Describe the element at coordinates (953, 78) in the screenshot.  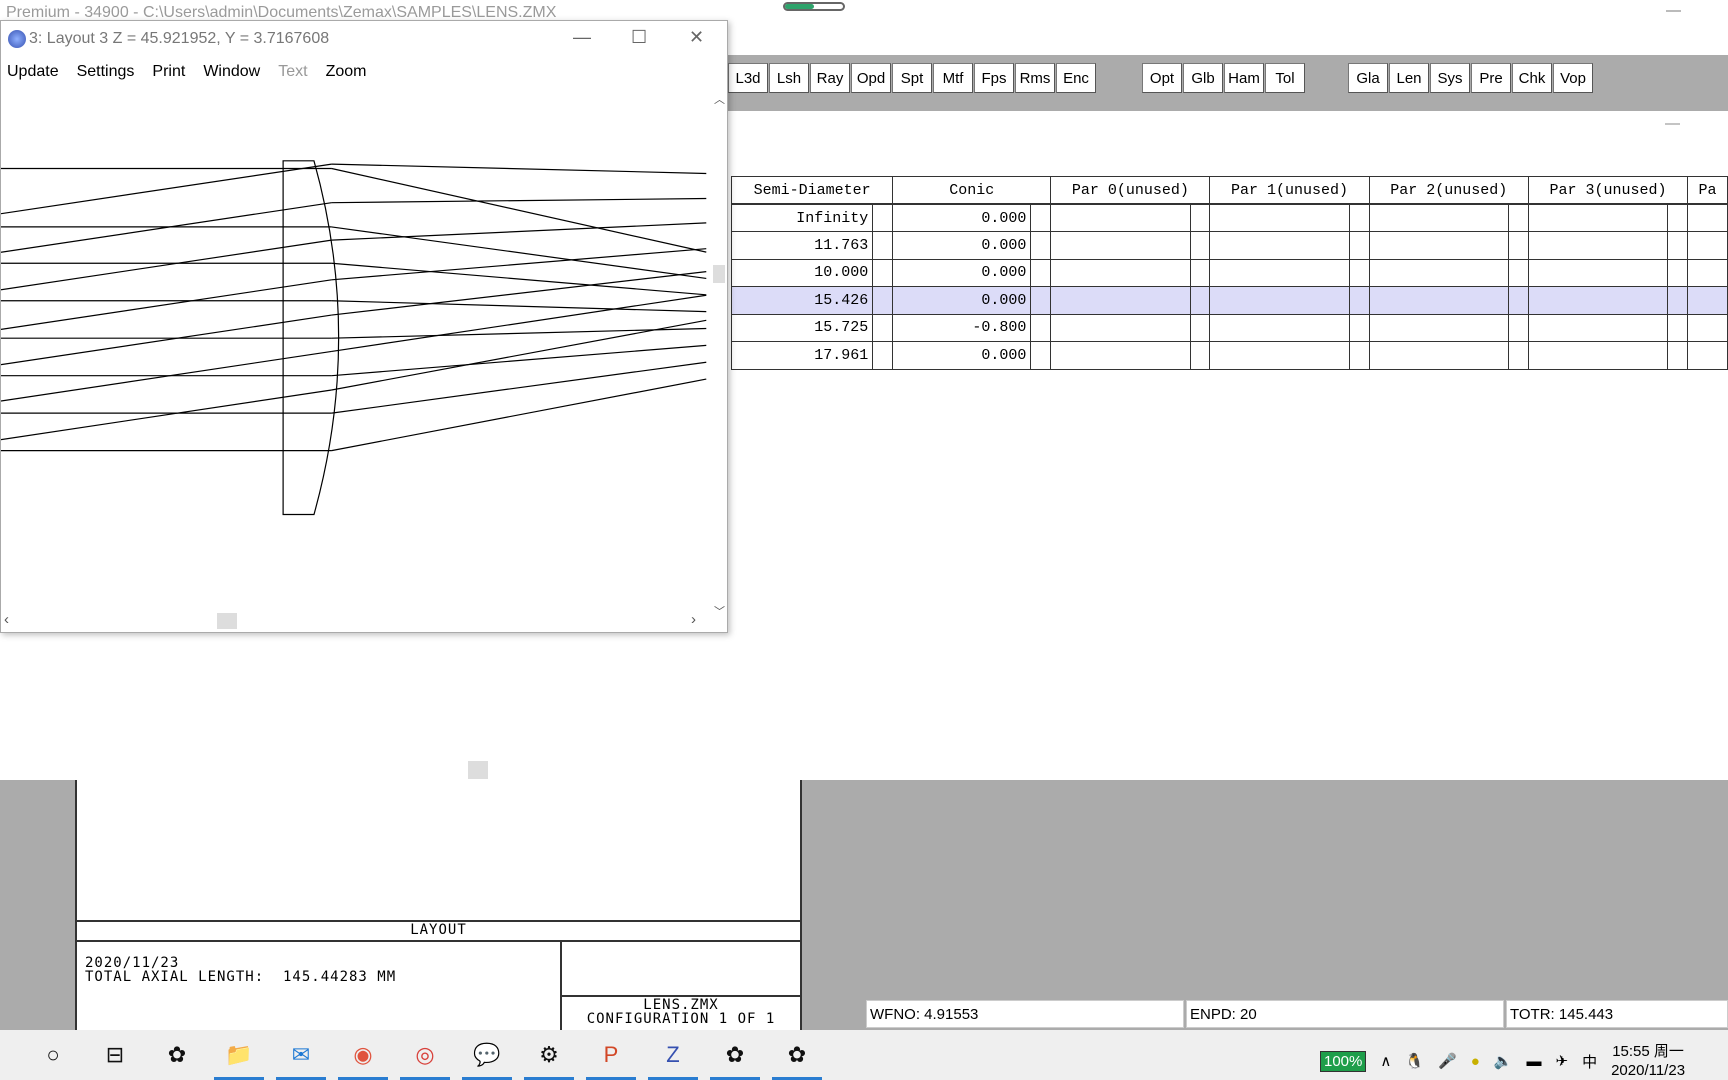
I see `toolbar-button-mtf: Mtf` at that location.